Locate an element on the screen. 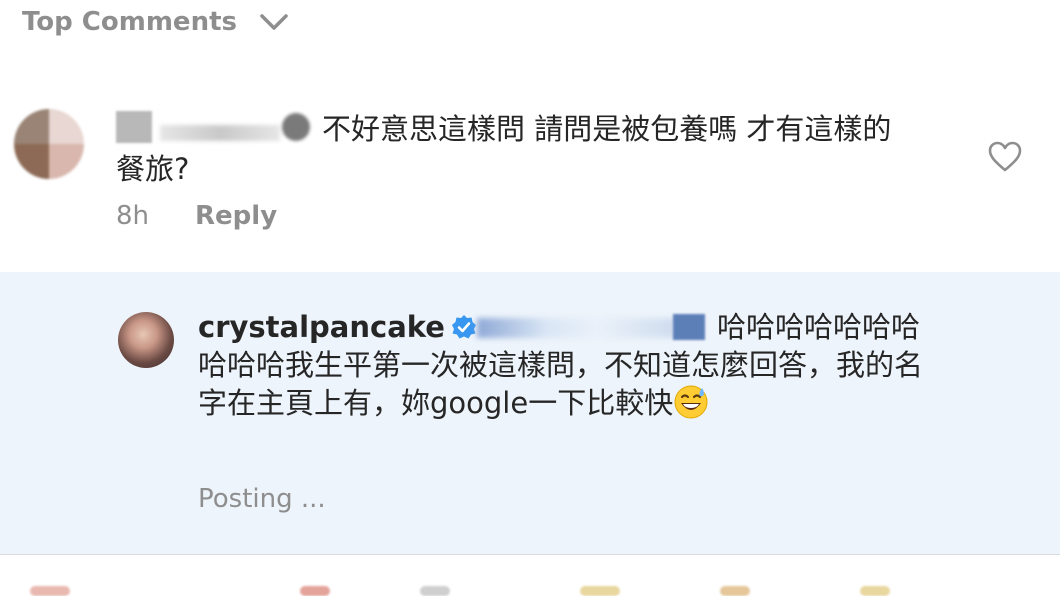 This screenshot has height=596, width=1060. reply-avatar is located at coordinates (146, 340).